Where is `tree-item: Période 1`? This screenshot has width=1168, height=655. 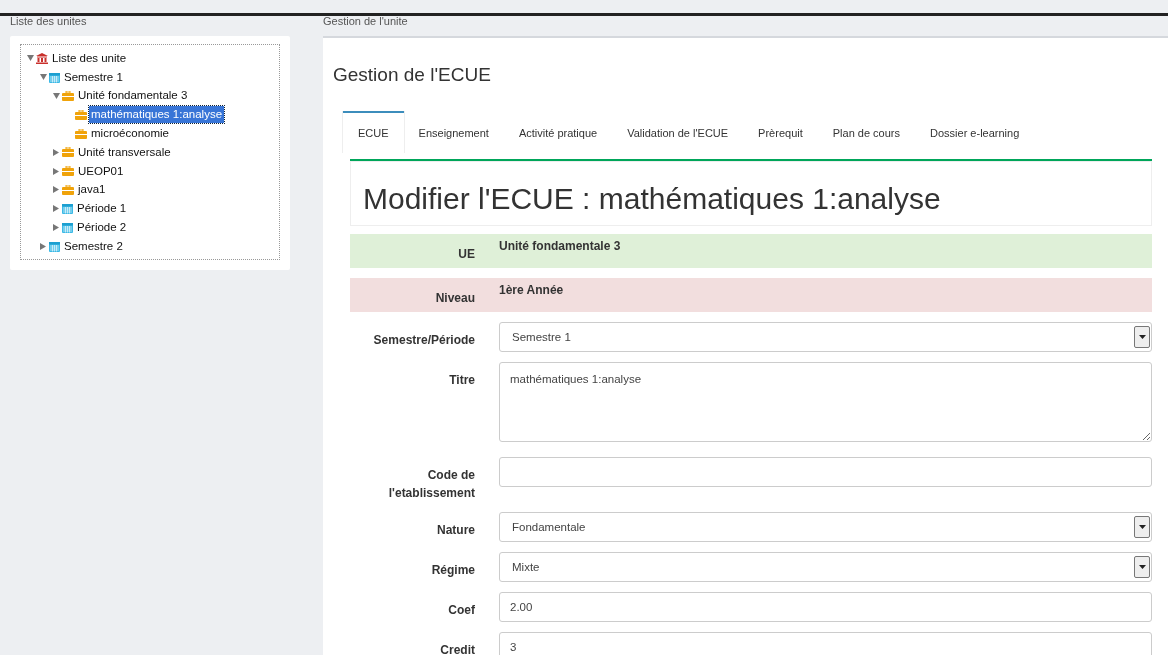
tree-item: Période 1 is located at coordinates (102, 209).